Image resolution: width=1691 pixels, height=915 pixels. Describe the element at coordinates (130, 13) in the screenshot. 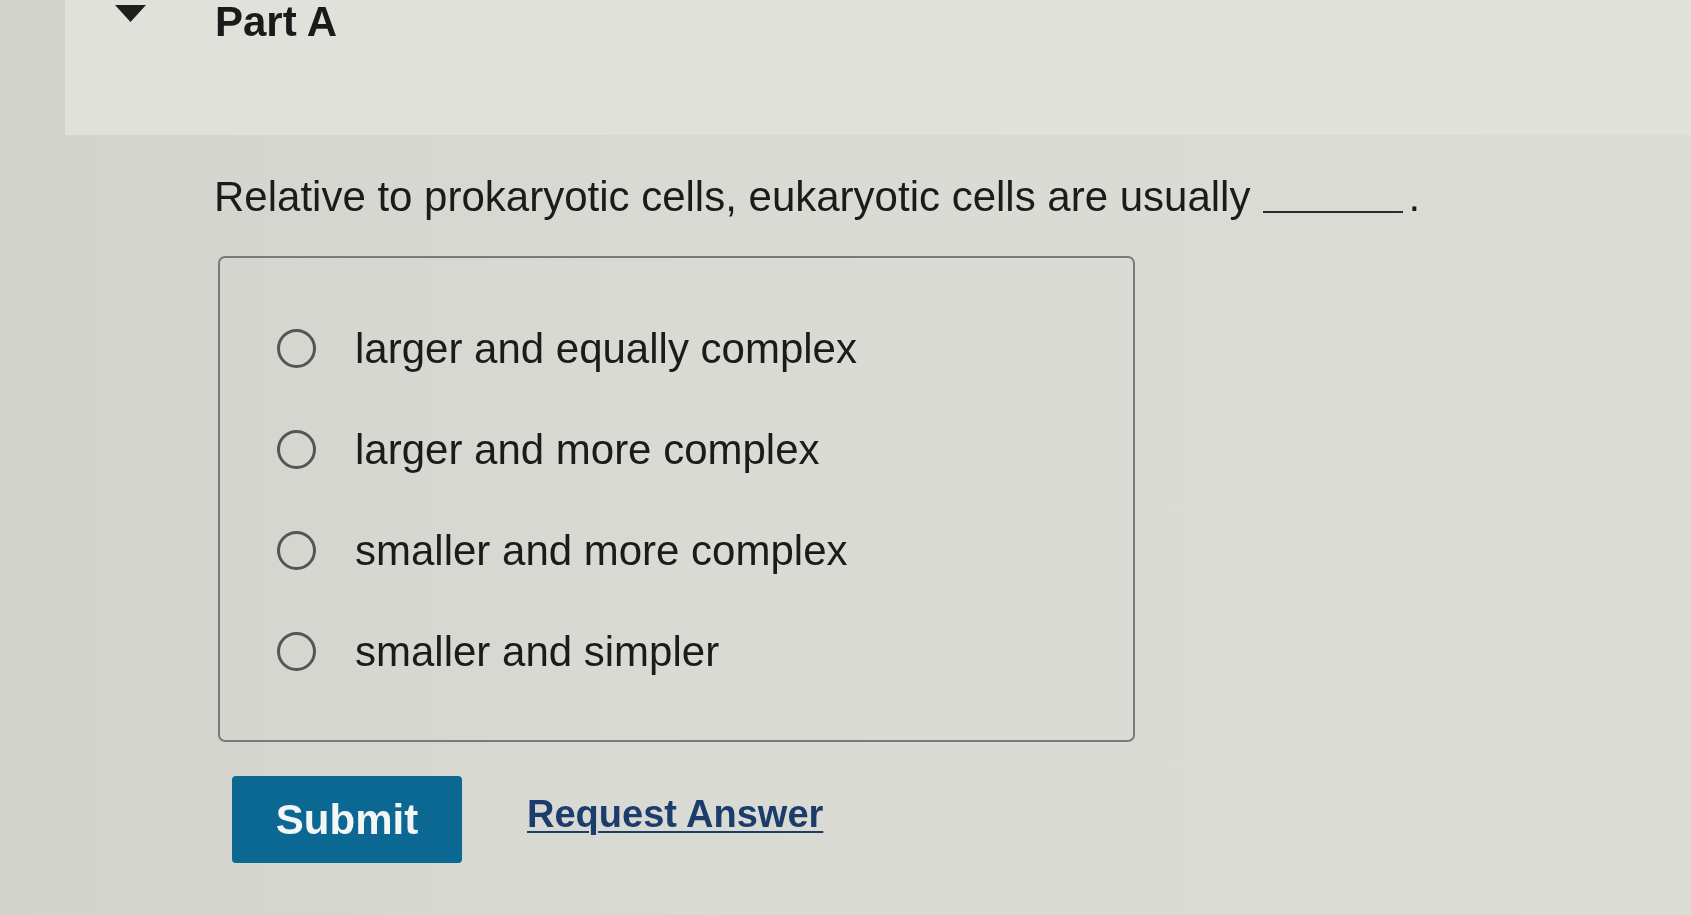

I see `caret-icon` at that location.